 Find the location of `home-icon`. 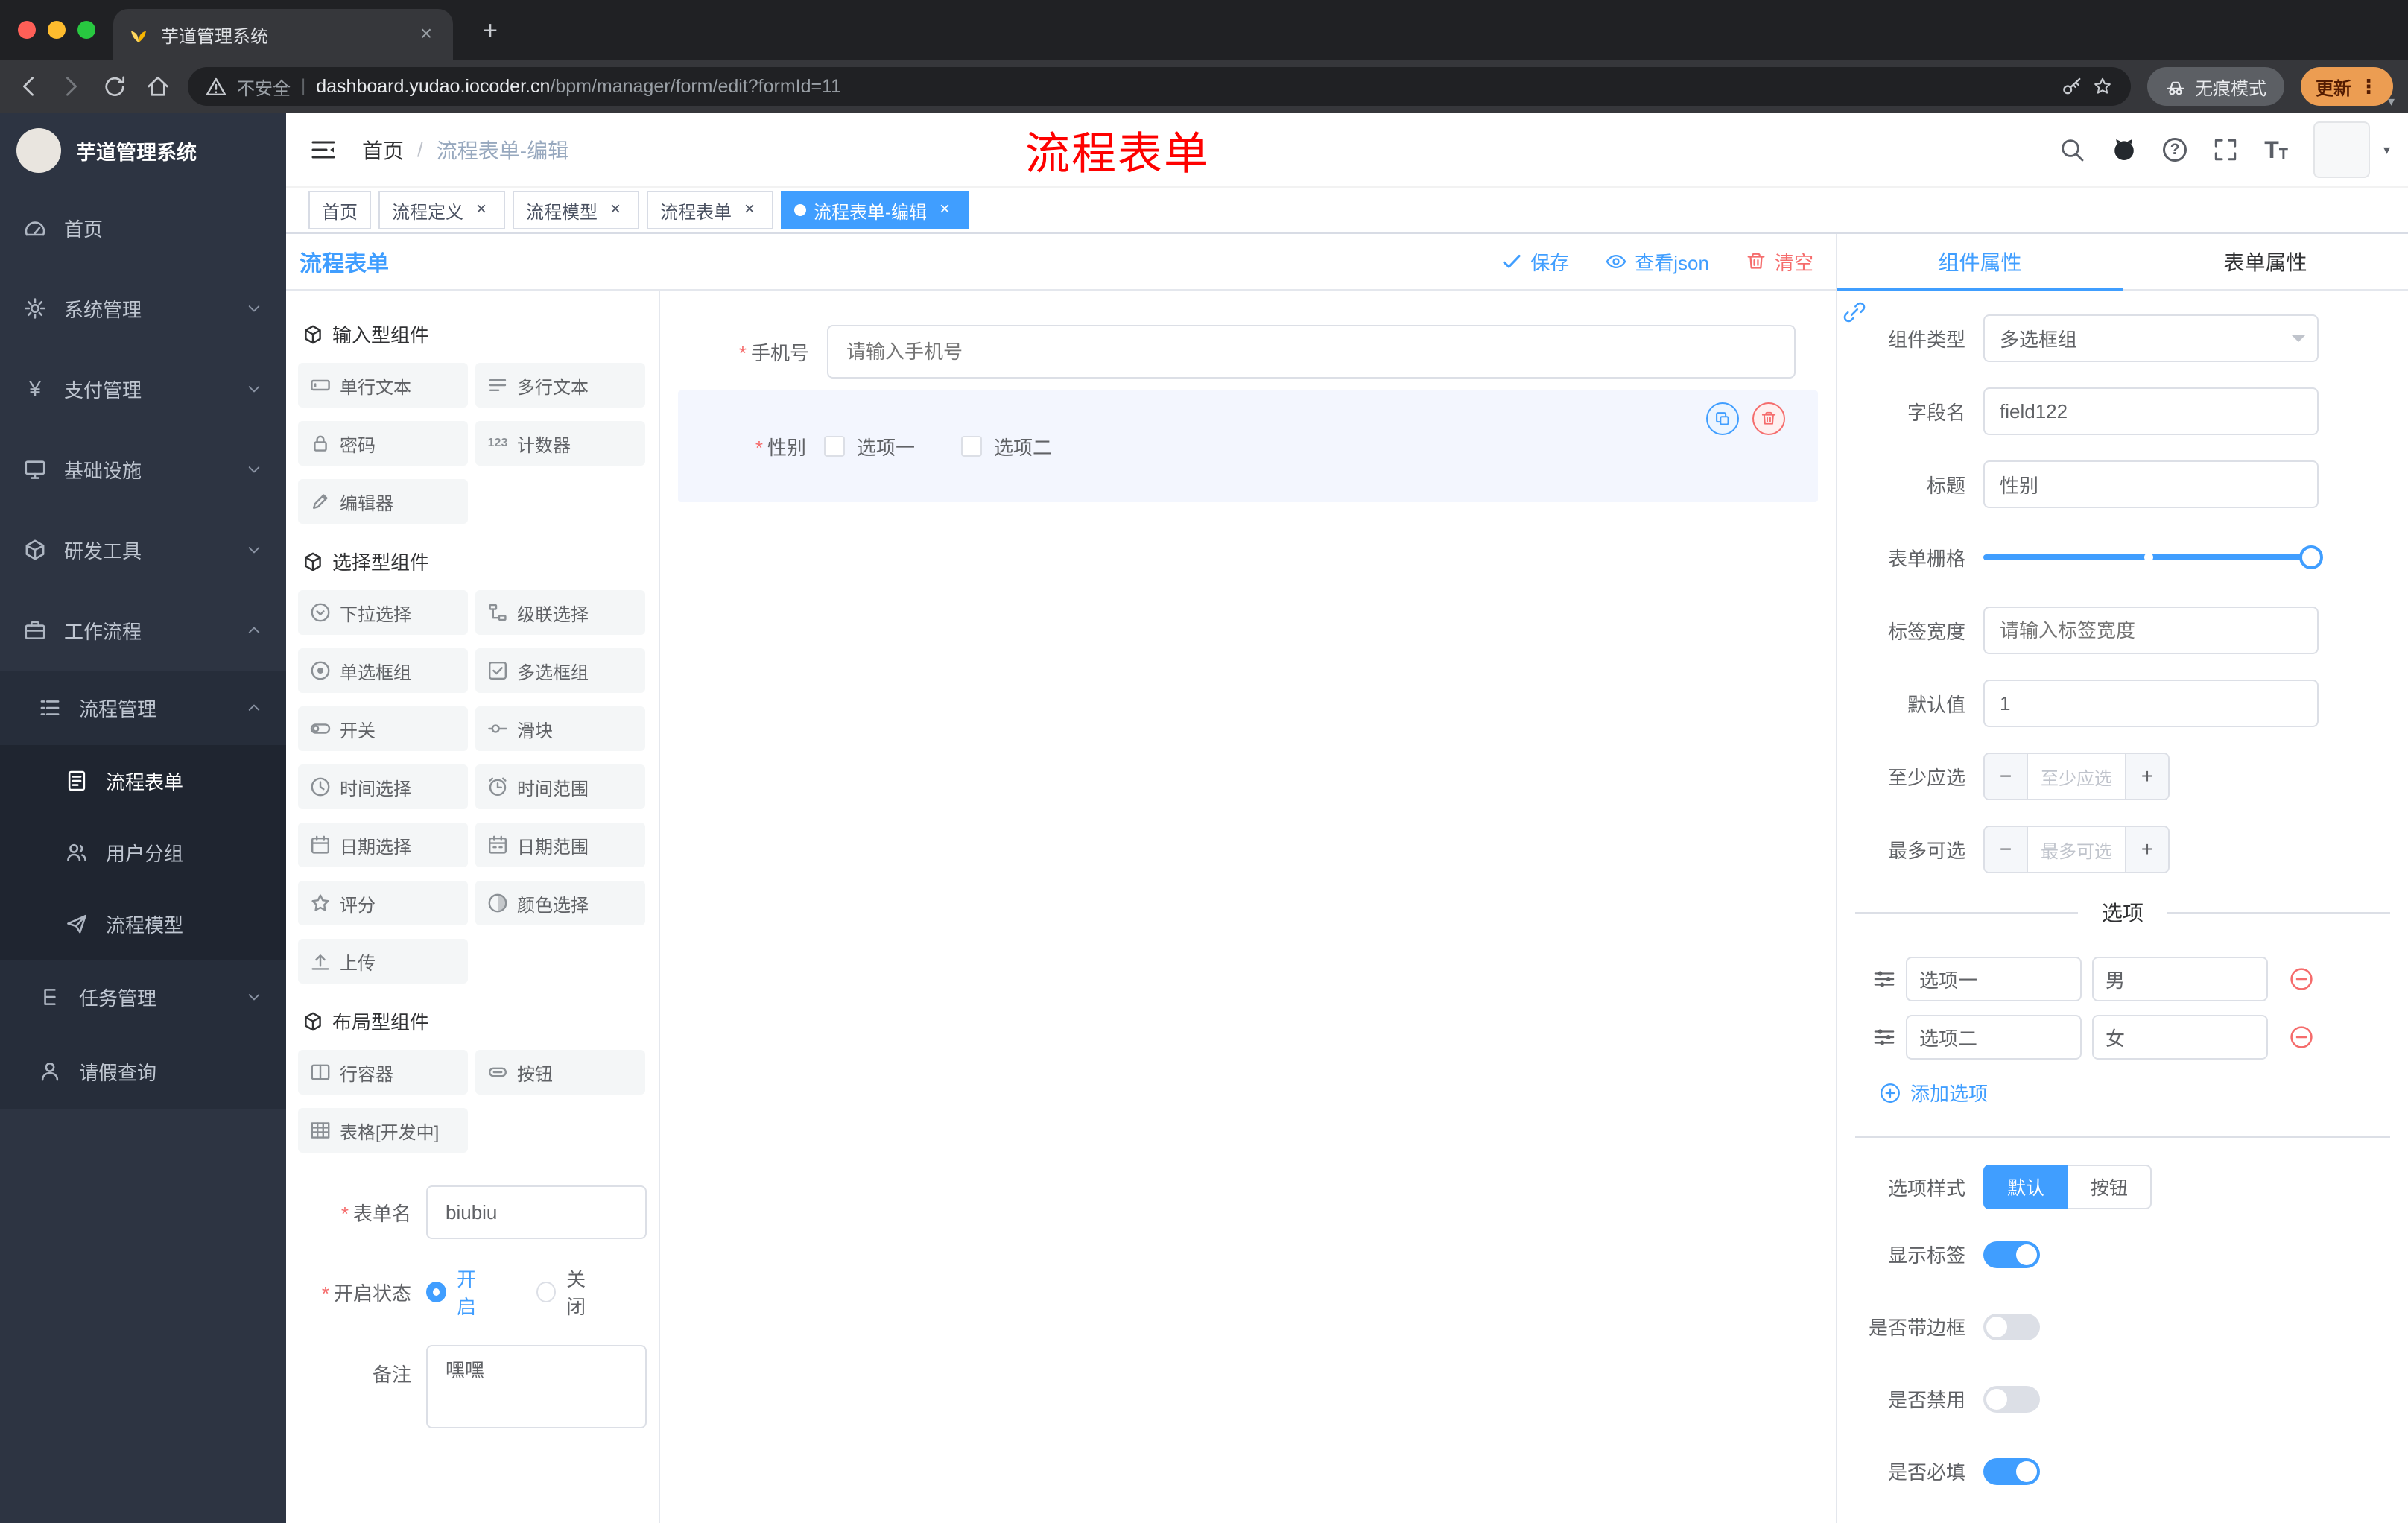

home-icon is located at coordinates (158, 87).